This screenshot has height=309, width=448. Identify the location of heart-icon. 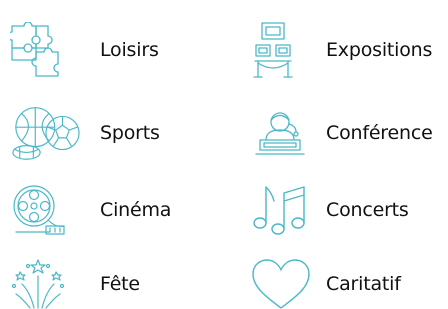
(285, 281).